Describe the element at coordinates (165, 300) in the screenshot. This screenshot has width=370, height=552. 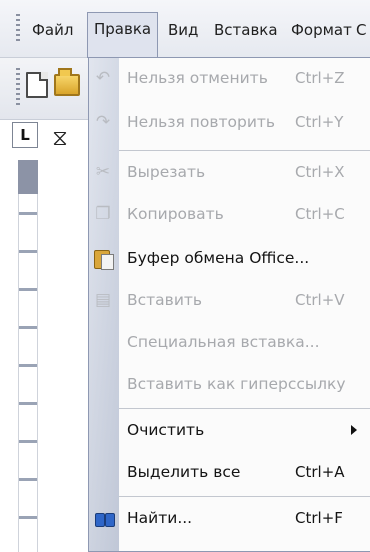
I see `menu-item-label: Вставить` at that location.